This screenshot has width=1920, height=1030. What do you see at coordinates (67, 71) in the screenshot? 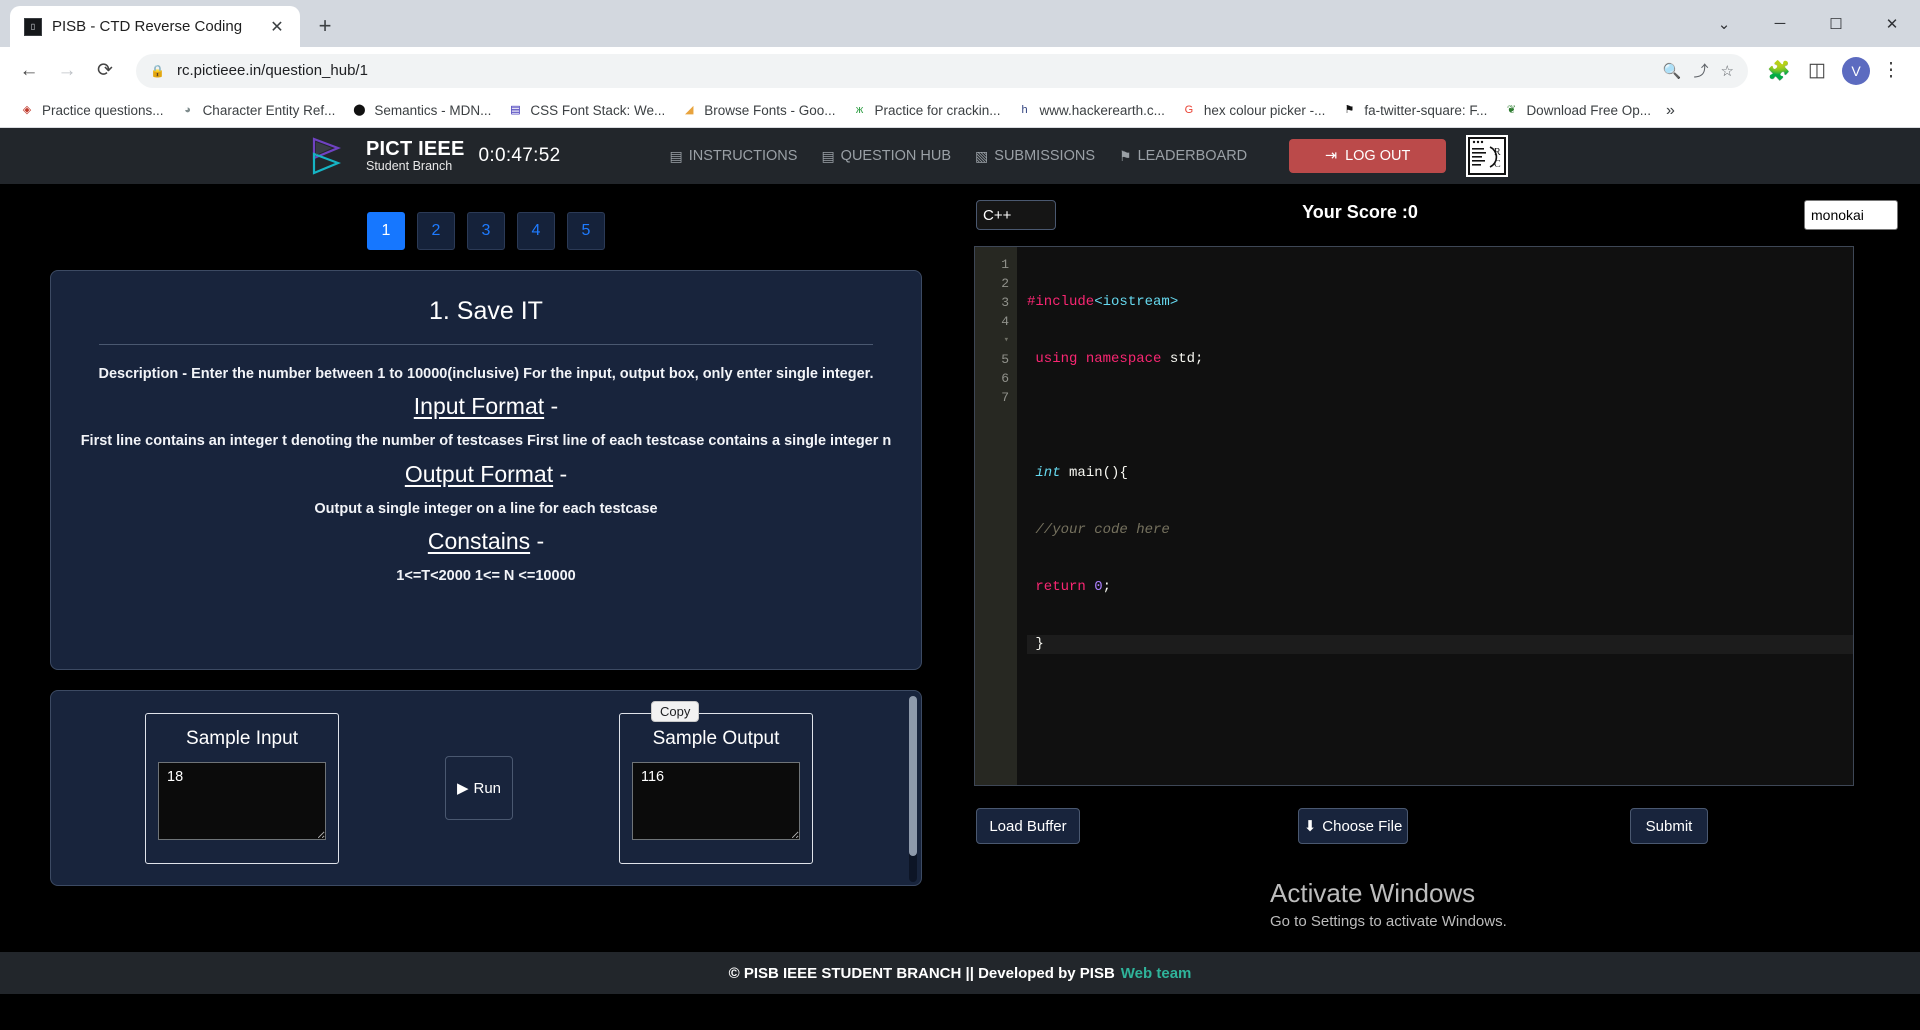
I see `forward-icon: →` at bounding box center [67, 71].